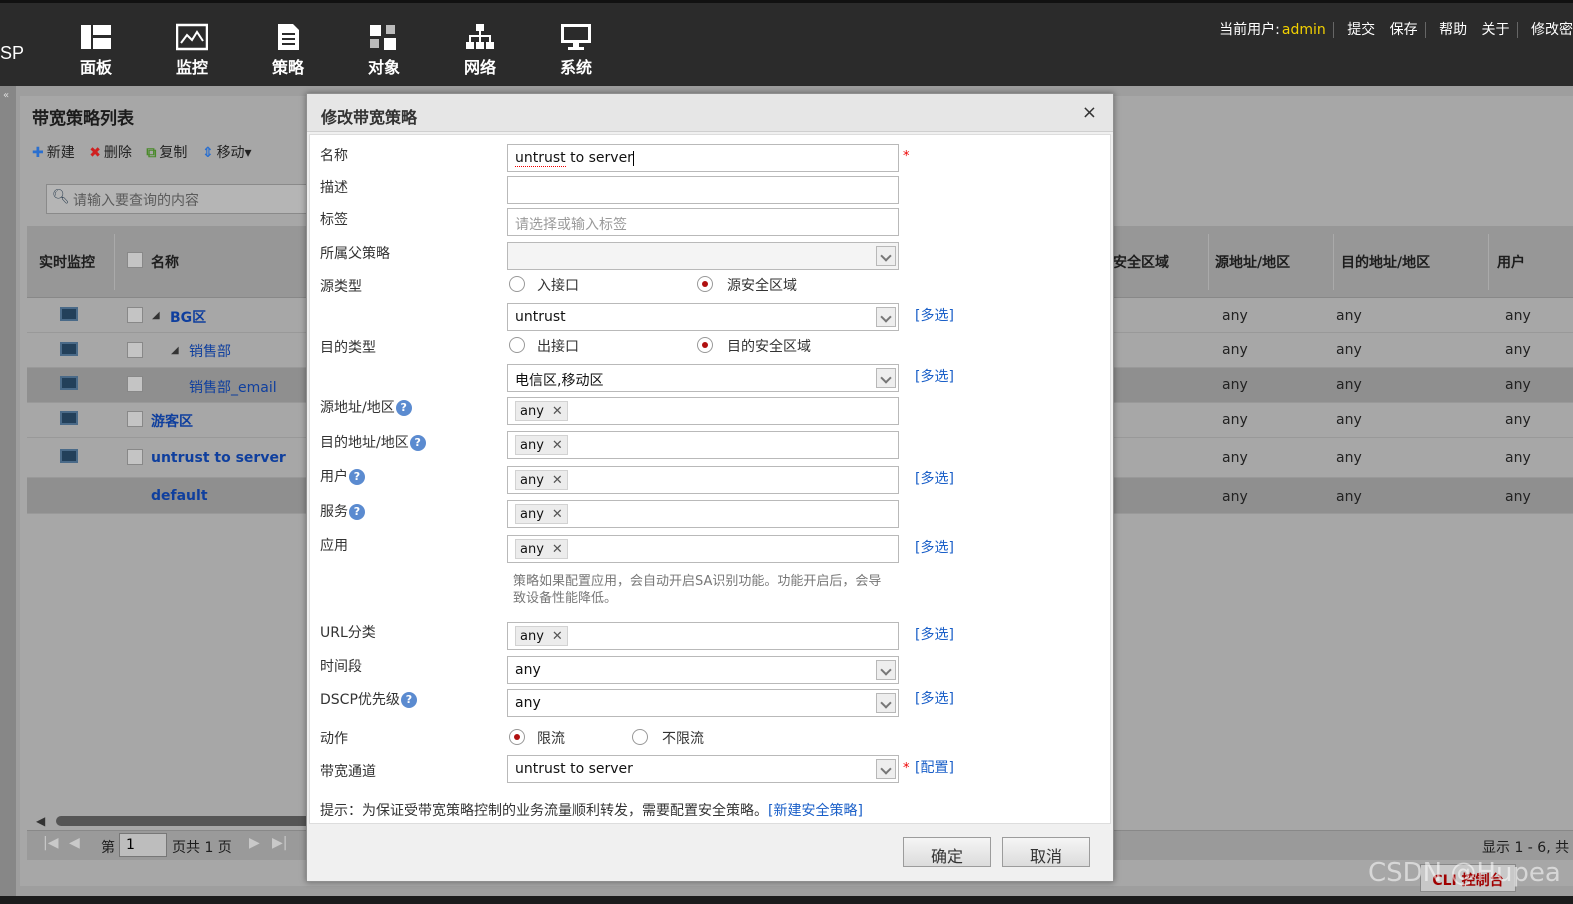  Describe the element at coordinates (53, 152) in the screenshot. I see `new-button: ✚ 新建` at that location.